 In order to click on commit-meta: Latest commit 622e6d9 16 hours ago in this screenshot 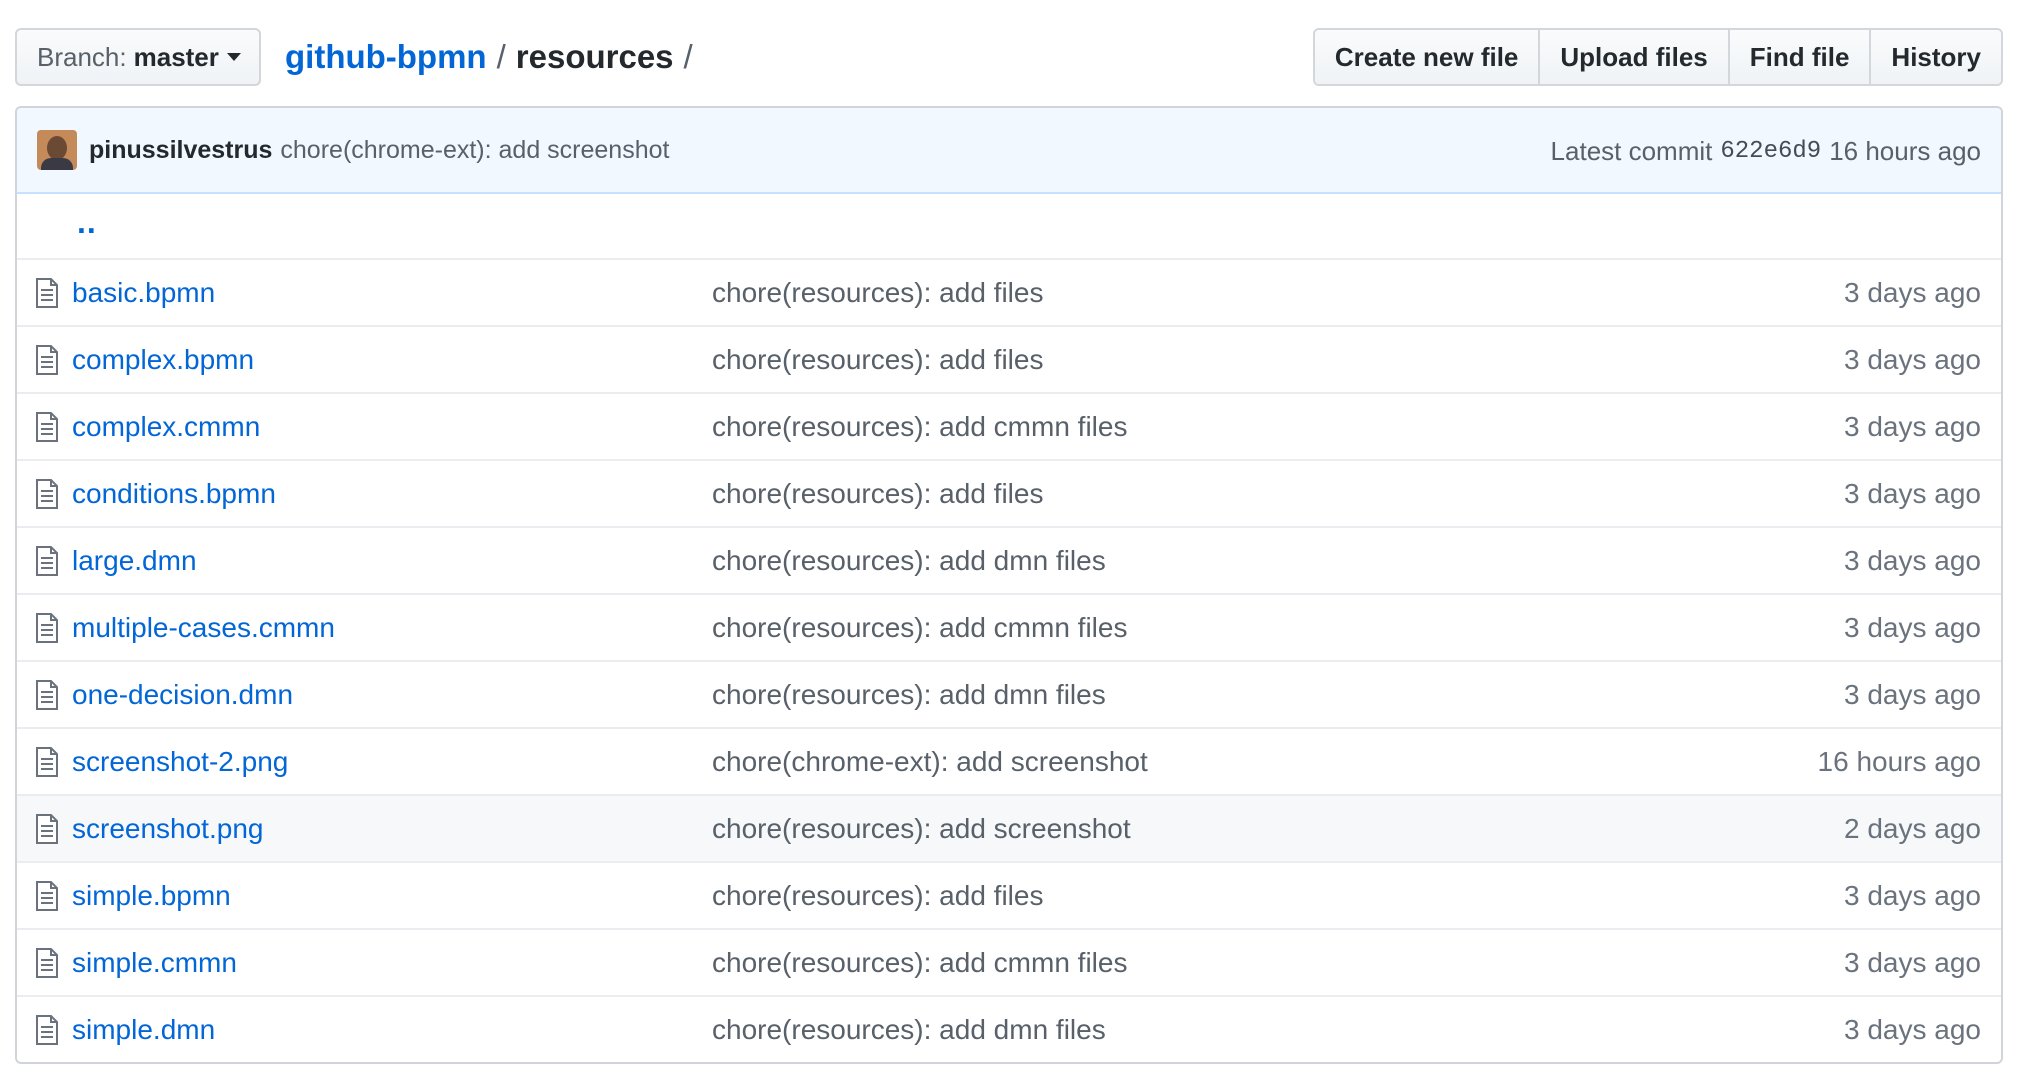, I will do `click(1766, 151)`.